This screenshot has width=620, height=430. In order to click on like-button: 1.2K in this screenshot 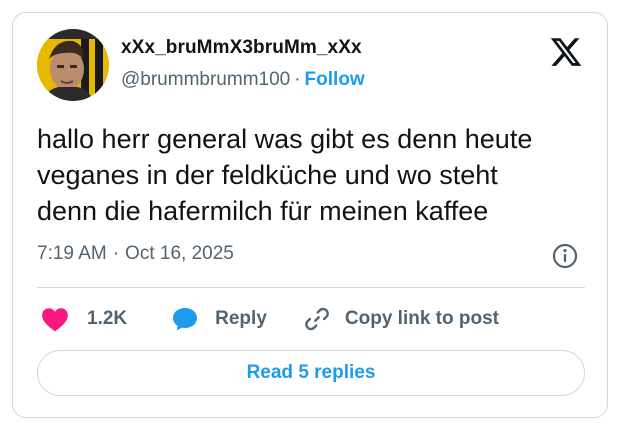, I will do `click(84, 319)`.